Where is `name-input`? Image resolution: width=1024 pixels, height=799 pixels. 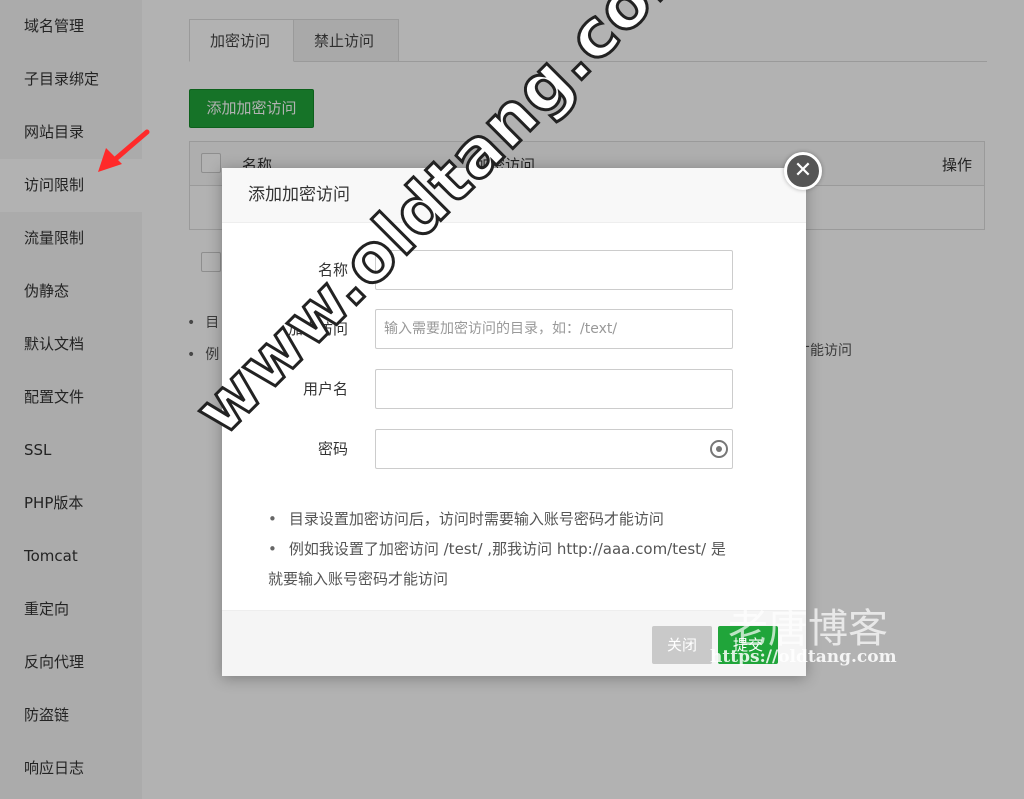 name-input is located at coordinates (554, 270).